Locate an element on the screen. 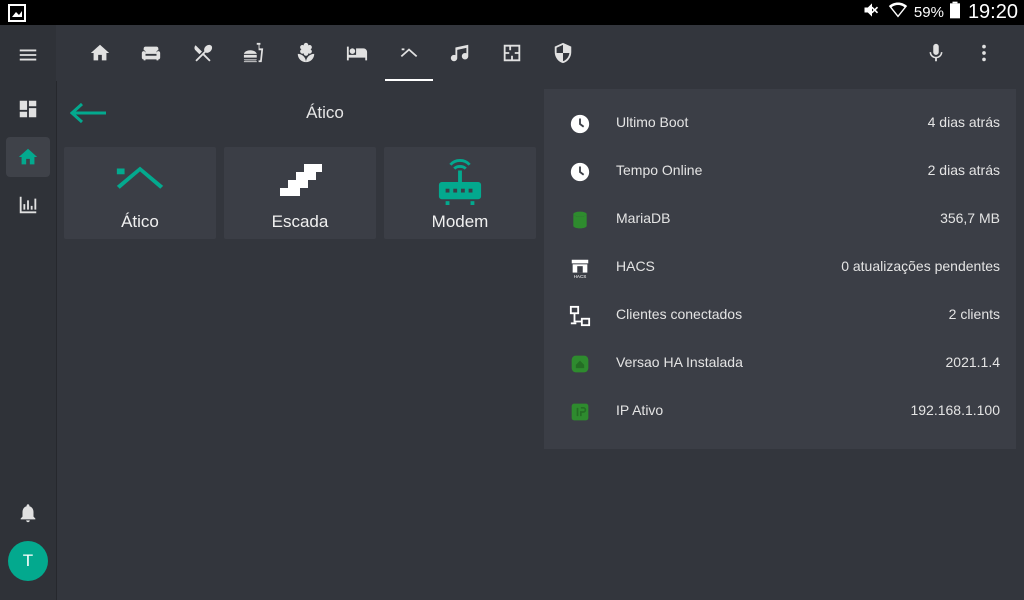  row-value: 0 atualizações pendentes is located at coordinates (920, 266).